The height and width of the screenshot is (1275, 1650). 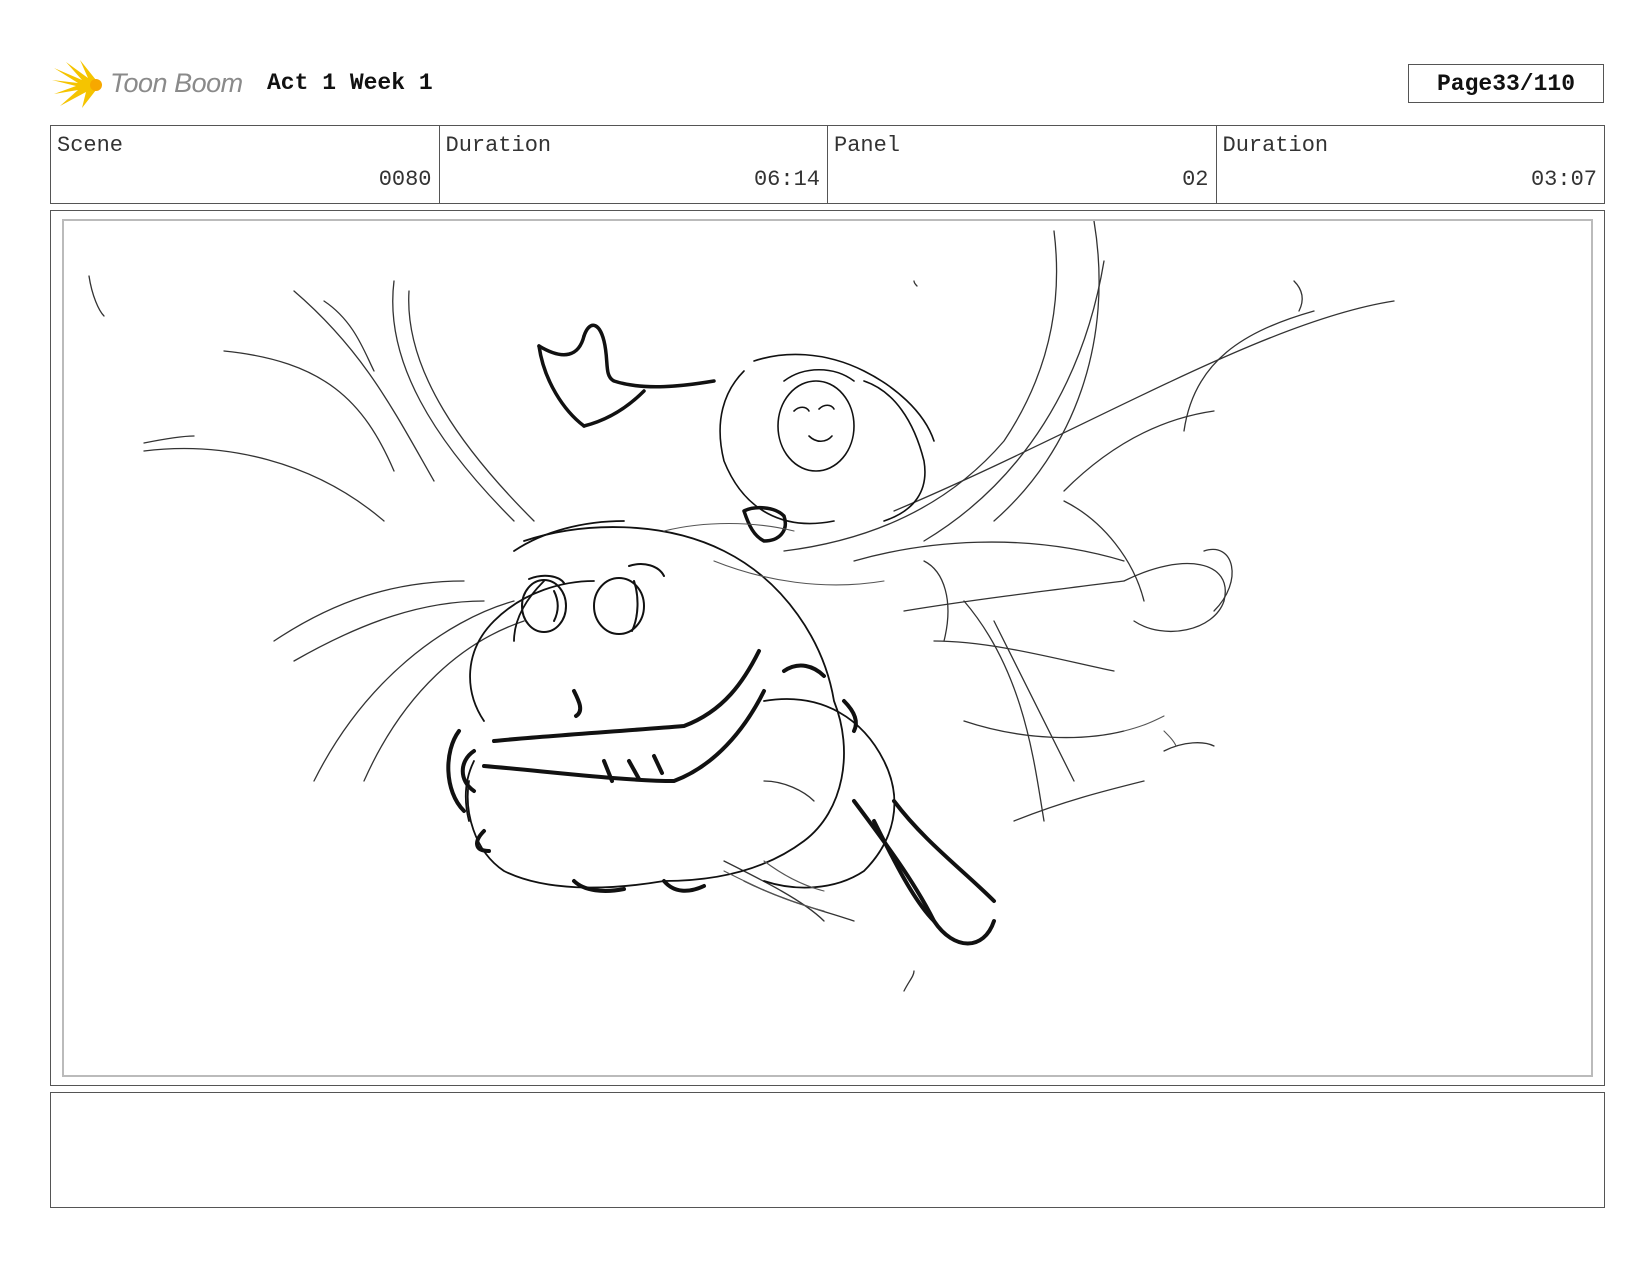 I want to click on burst-icon, so click(x=77, y=84).